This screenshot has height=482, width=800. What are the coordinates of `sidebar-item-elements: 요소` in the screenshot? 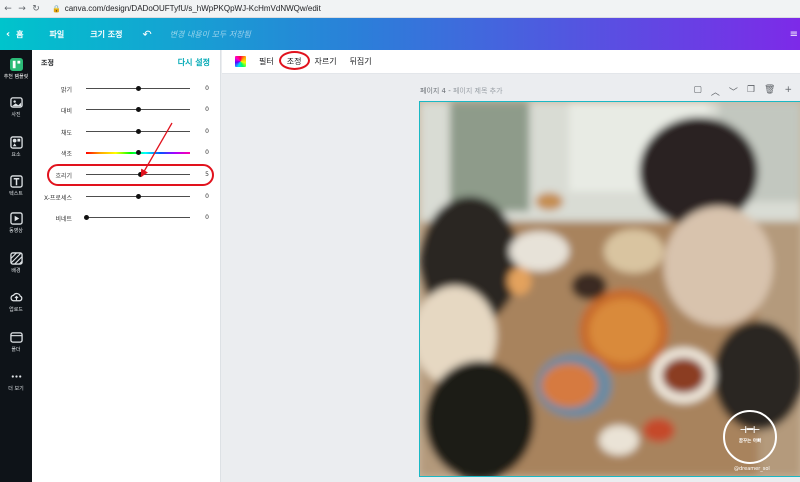 It's located at (16, 147).